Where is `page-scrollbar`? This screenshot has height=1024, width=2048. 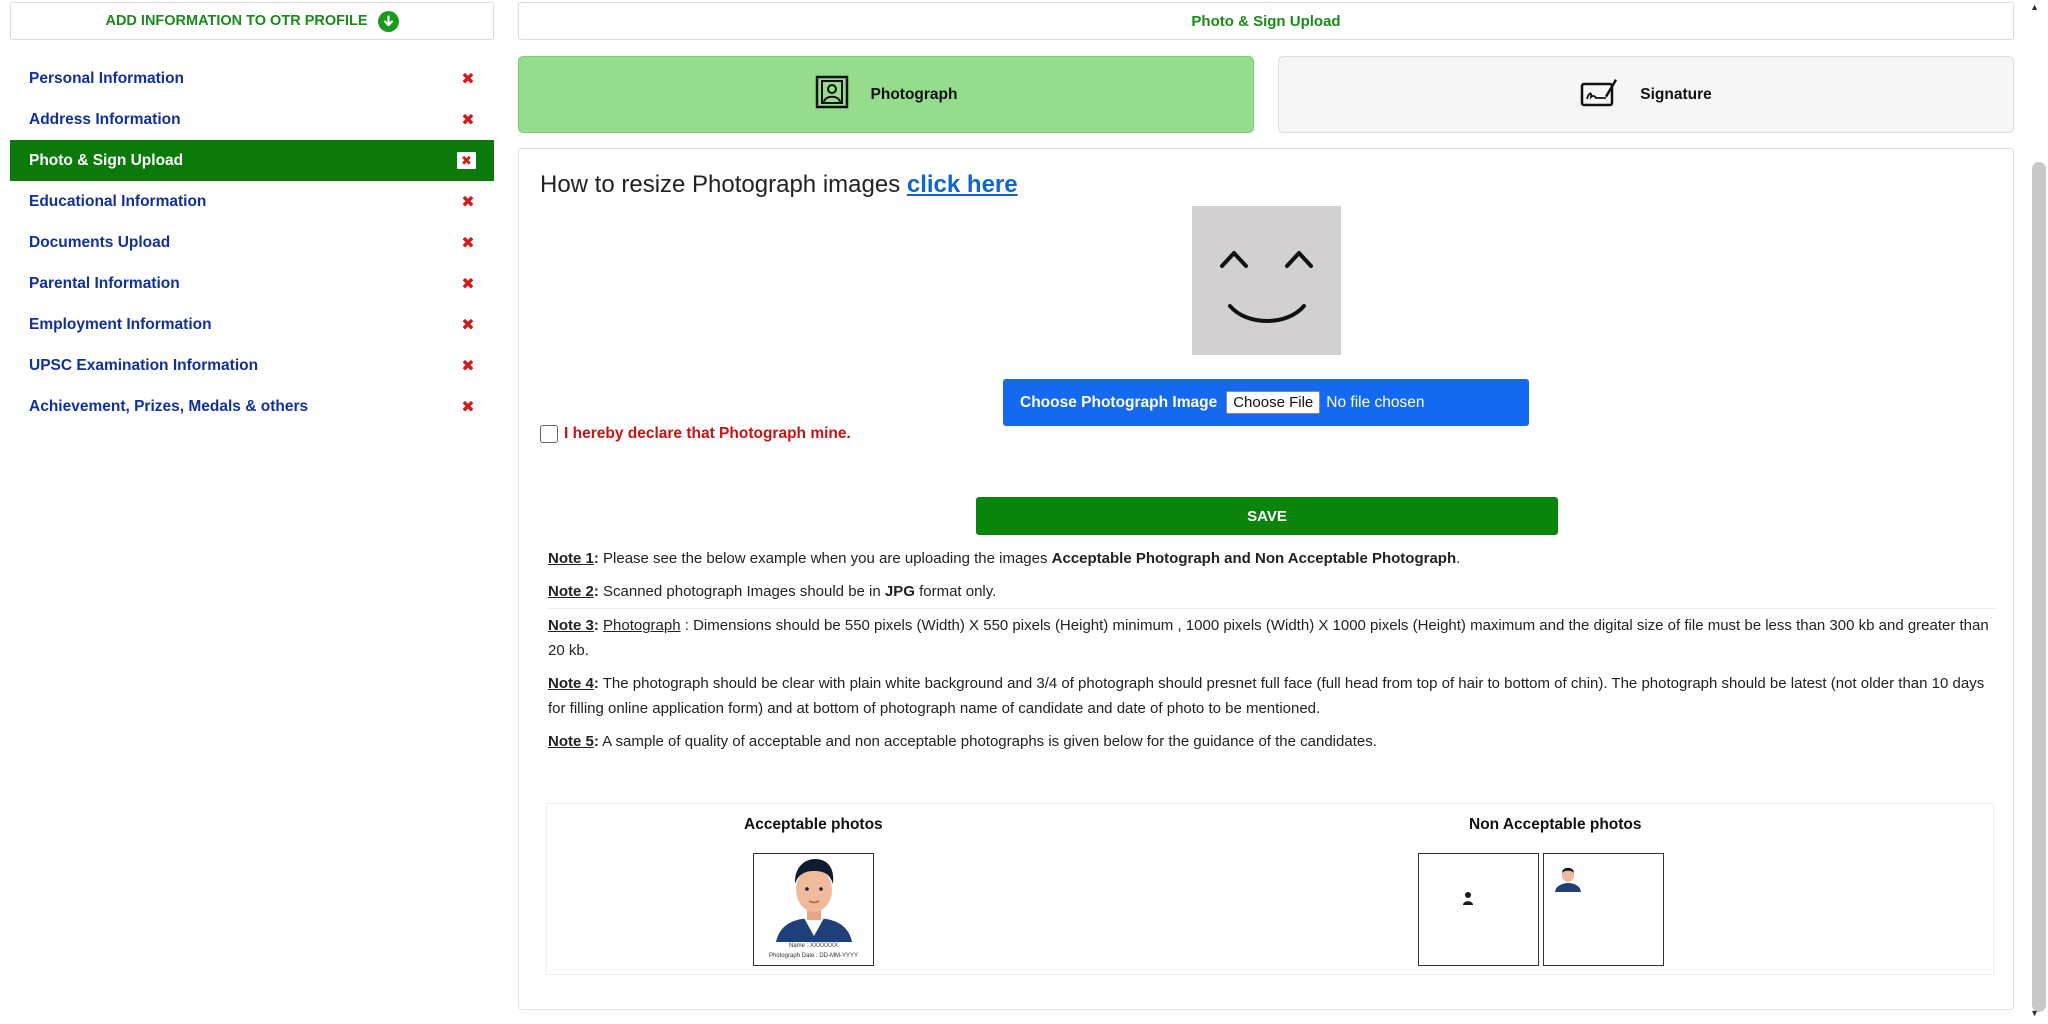
page-scrollbar is located at coordinates (2039, 587).